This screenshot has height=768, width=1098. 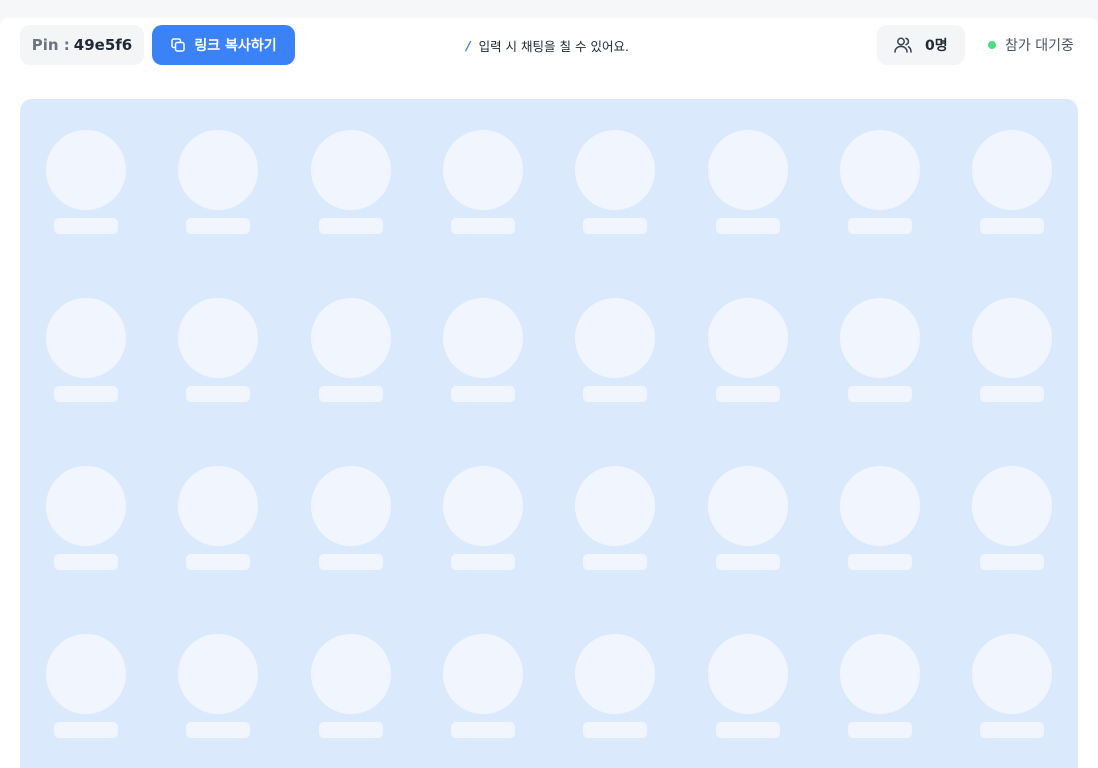 What do you see at coordinates (178, 45) in the screenshot?
I see `copy-icon` at bounding box center [178, 45].